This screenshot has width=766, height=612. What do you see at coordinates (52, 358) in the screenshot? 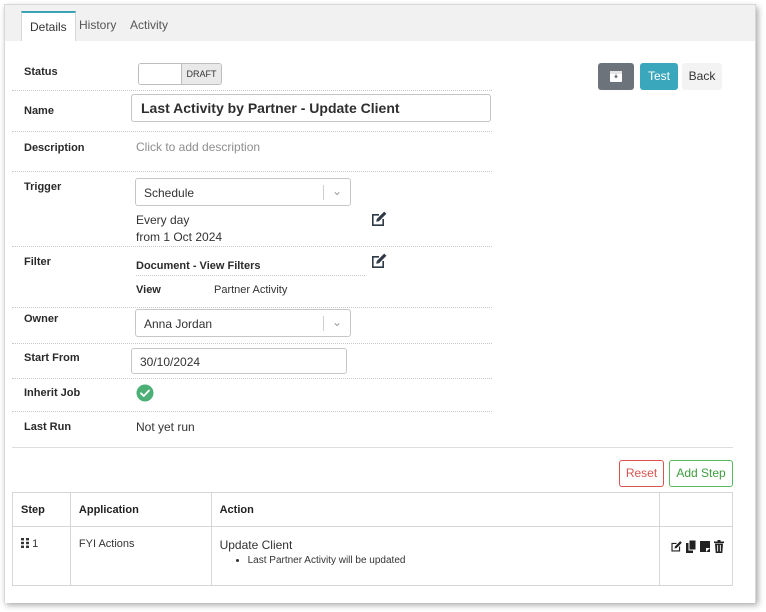
I see `start-from-label: Start From` at bounding box center [52, 358].